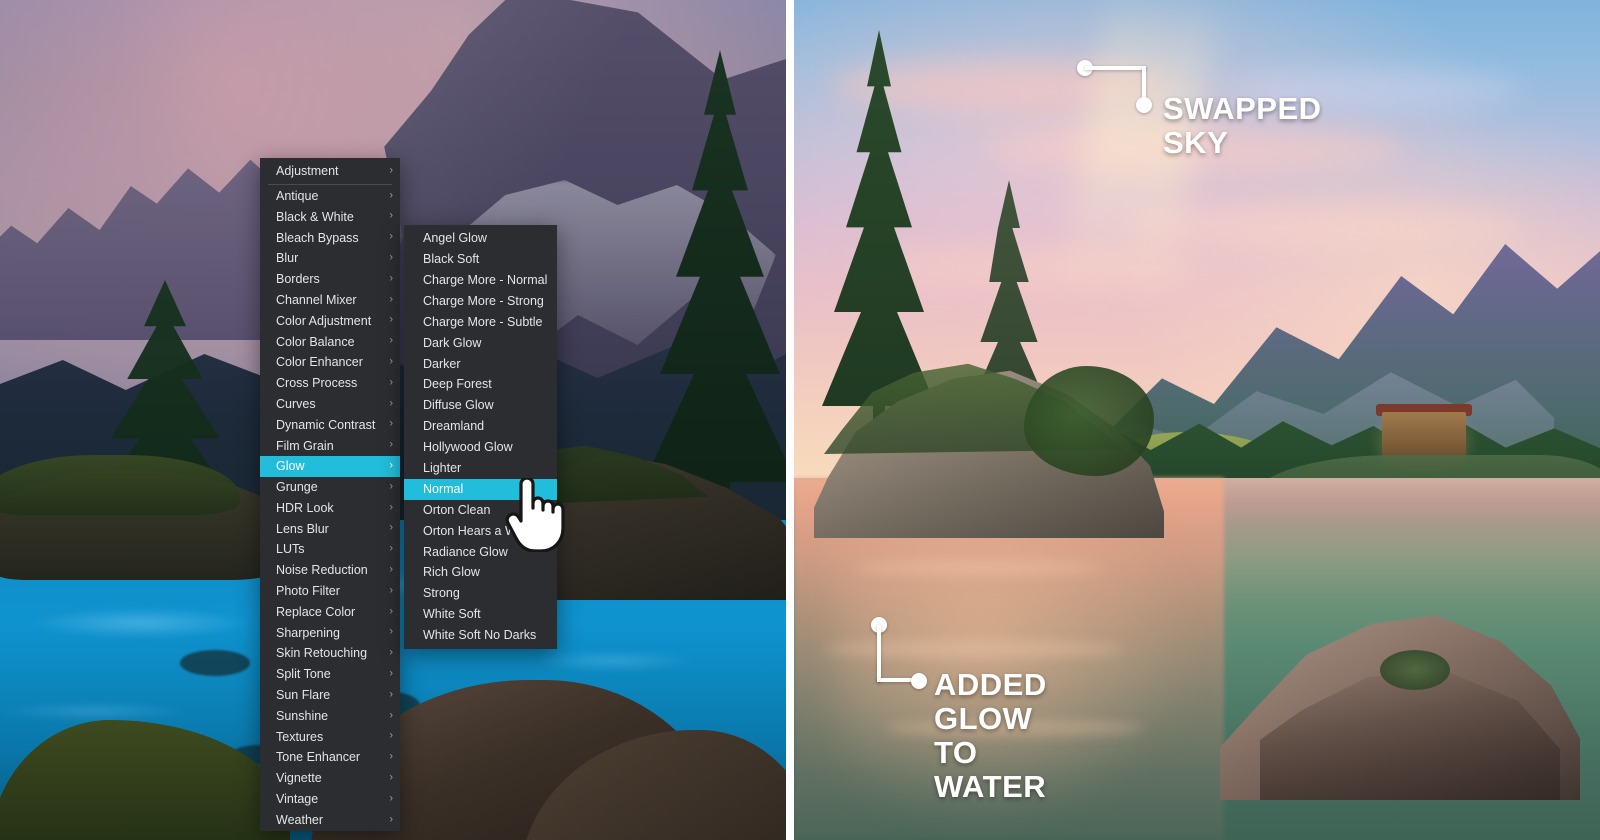 The width and height of the screenshot is (1600, 840). What do you see at coordinates (480, 530) in the screenshot?
I see `submenu-item-orton-hears-a-who: Orton Hears a Who` at bounding box center [480, 530].